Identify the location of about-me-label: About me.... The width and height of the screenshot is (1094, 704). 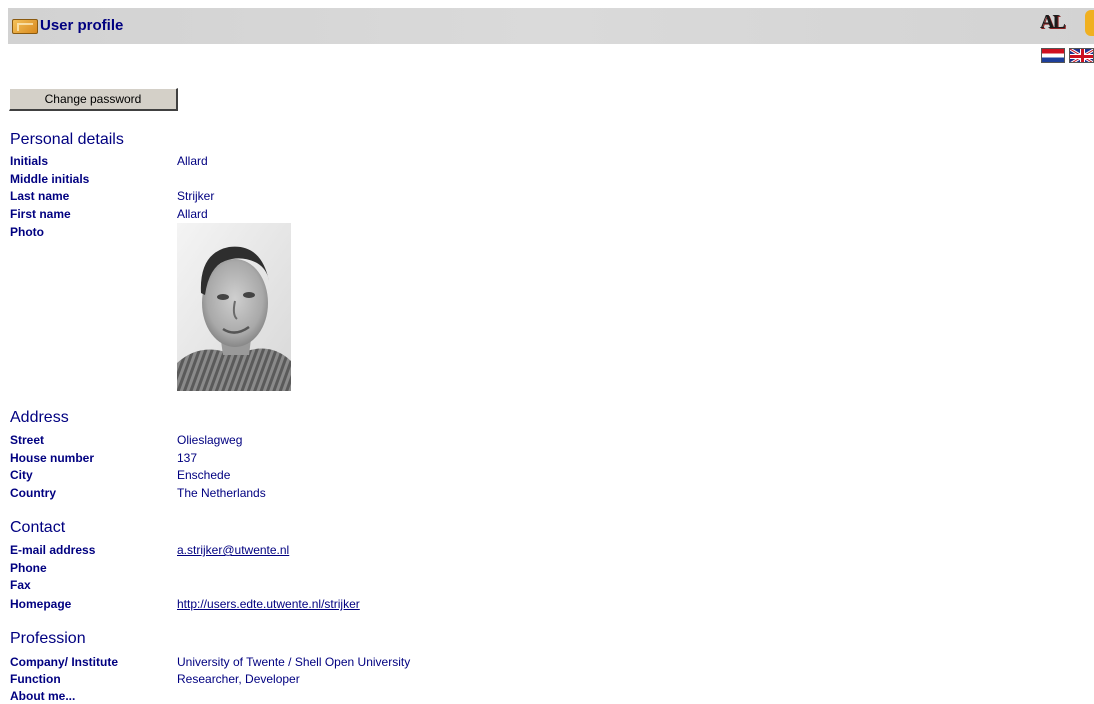
(43, 696).